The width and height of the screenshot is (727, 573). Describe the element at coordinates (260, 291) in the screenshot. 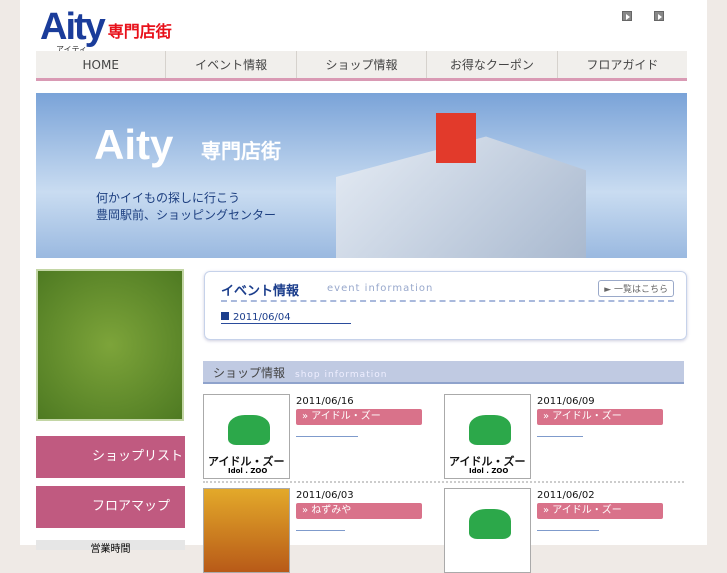

I see `event-title: イベント情報` at that location.